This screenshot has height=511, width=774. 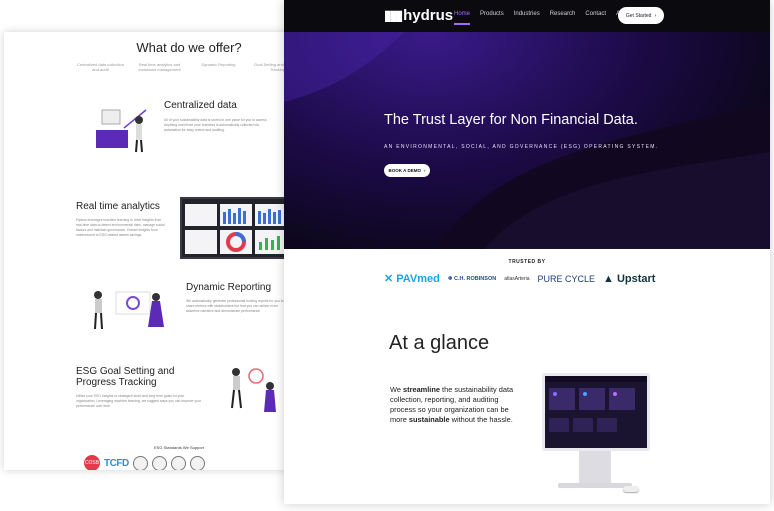 I want to click on nav-home: Home, so click(x=462, y=18).